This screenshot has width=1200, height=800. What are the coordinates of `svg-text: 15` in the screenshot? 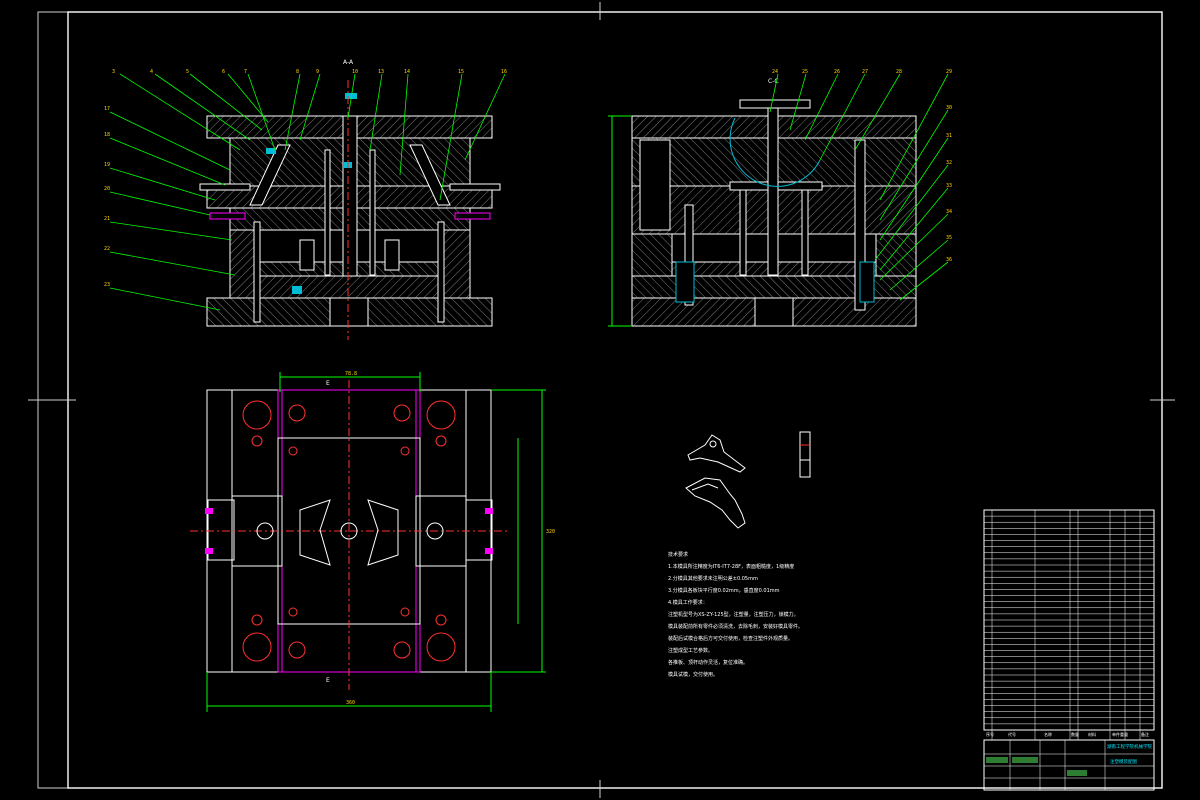 It's located at (461, 72).